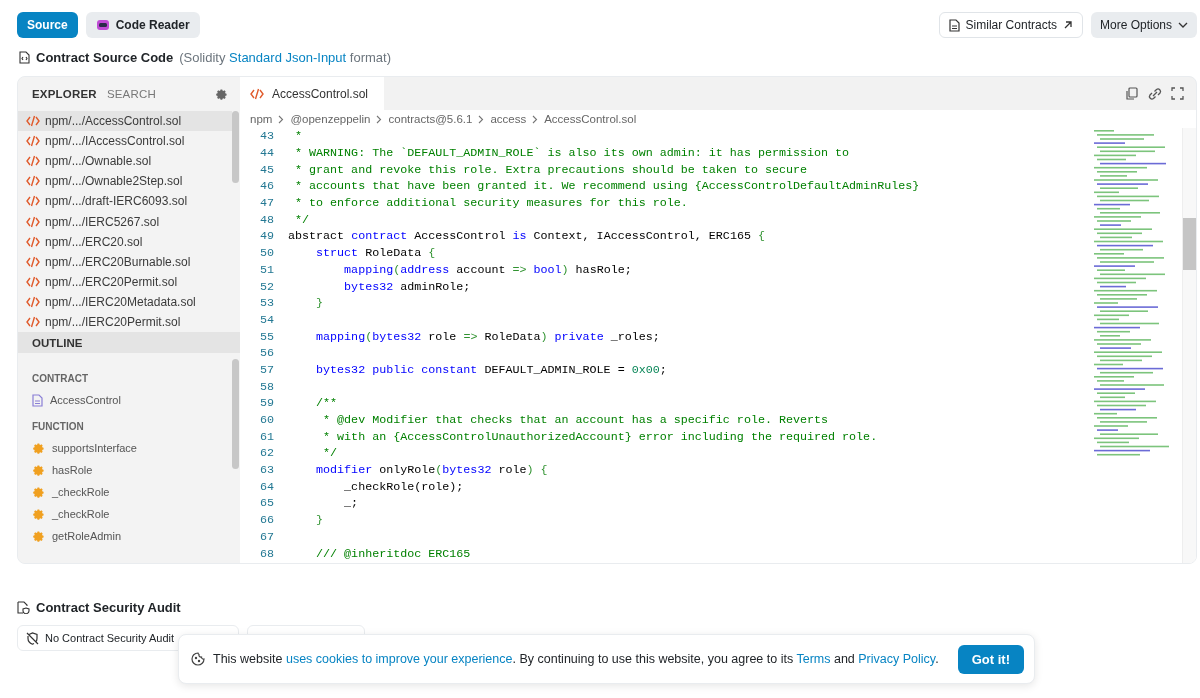  I want to click on outline-item: supportsInterface, so click(132, 448).